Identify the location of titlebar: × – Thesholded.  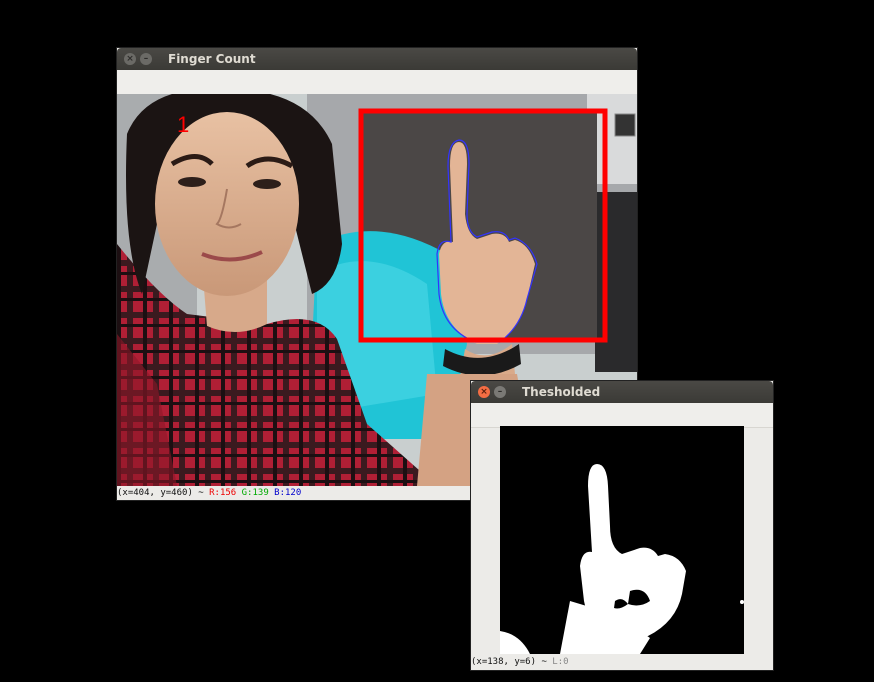
(622, 392).